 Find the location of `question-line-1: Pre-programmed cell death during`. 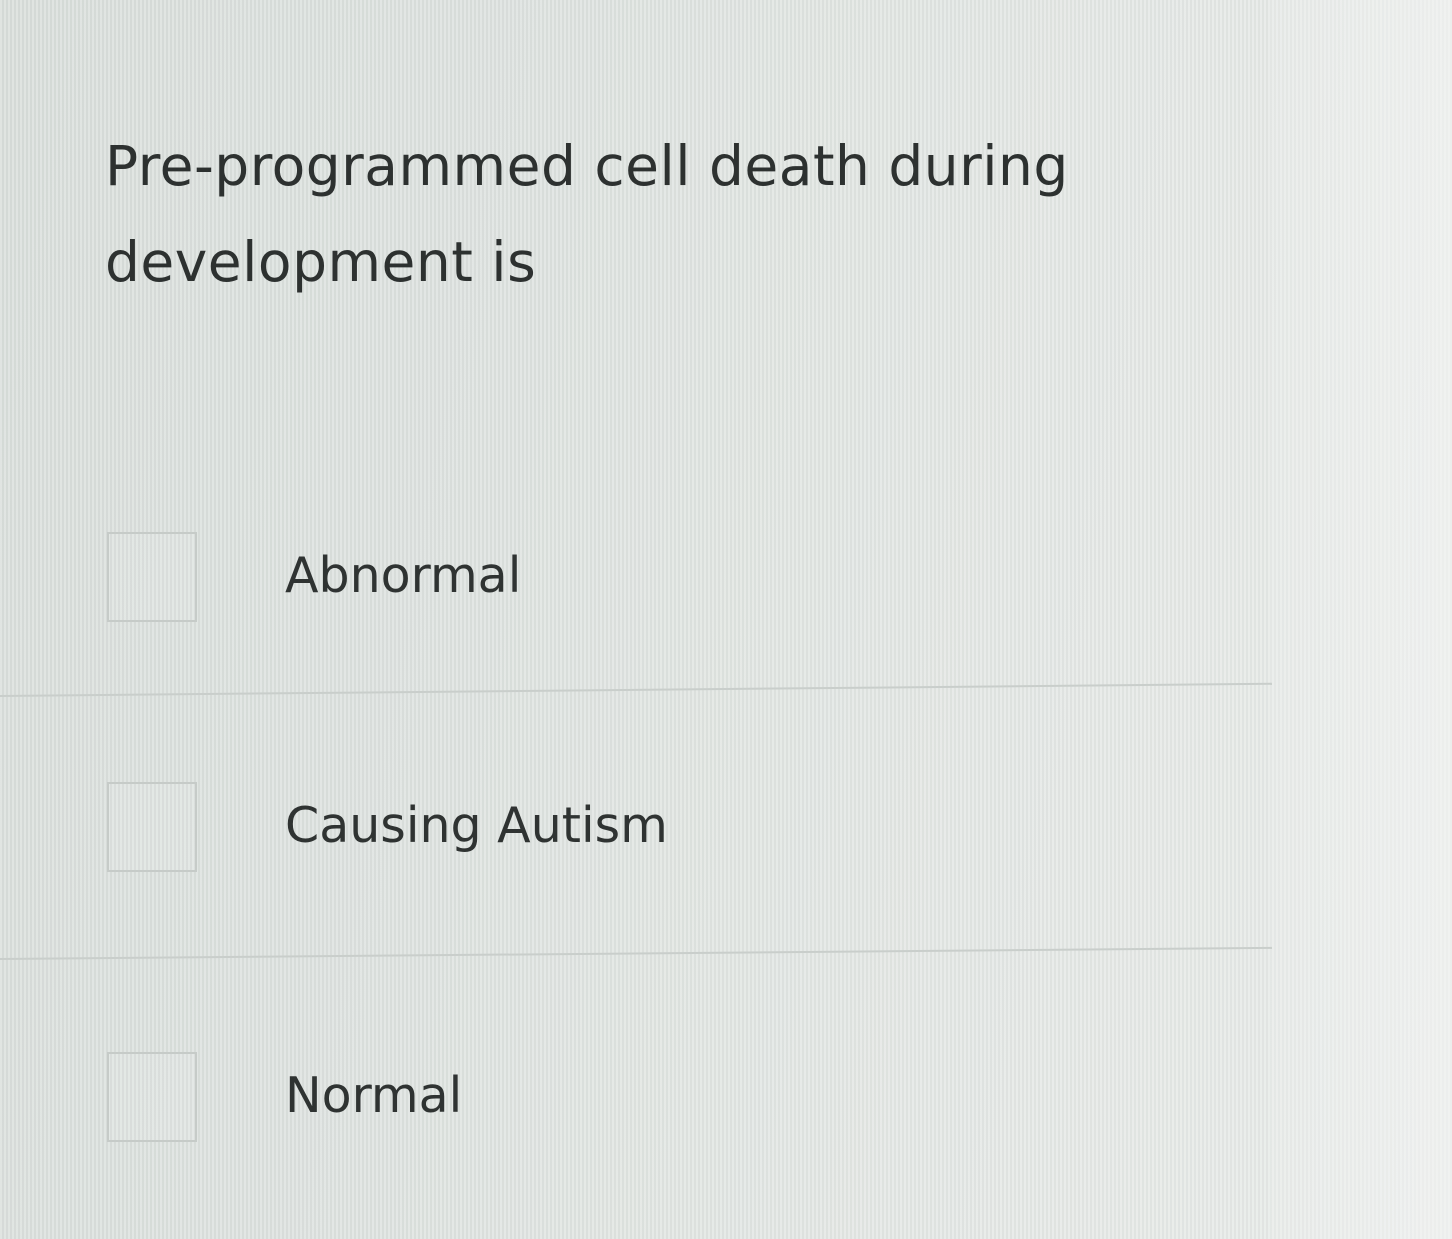

question-line-1: Pre-programmed cell death during is located at coordinates (587, 166).